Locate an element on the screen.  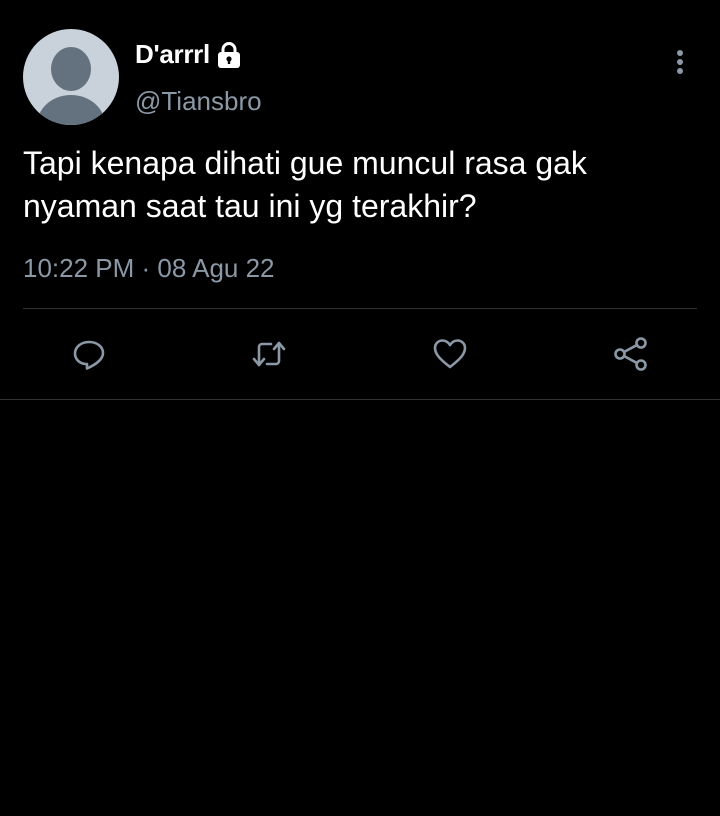
avatar-head is located at coordinates (71, 69).